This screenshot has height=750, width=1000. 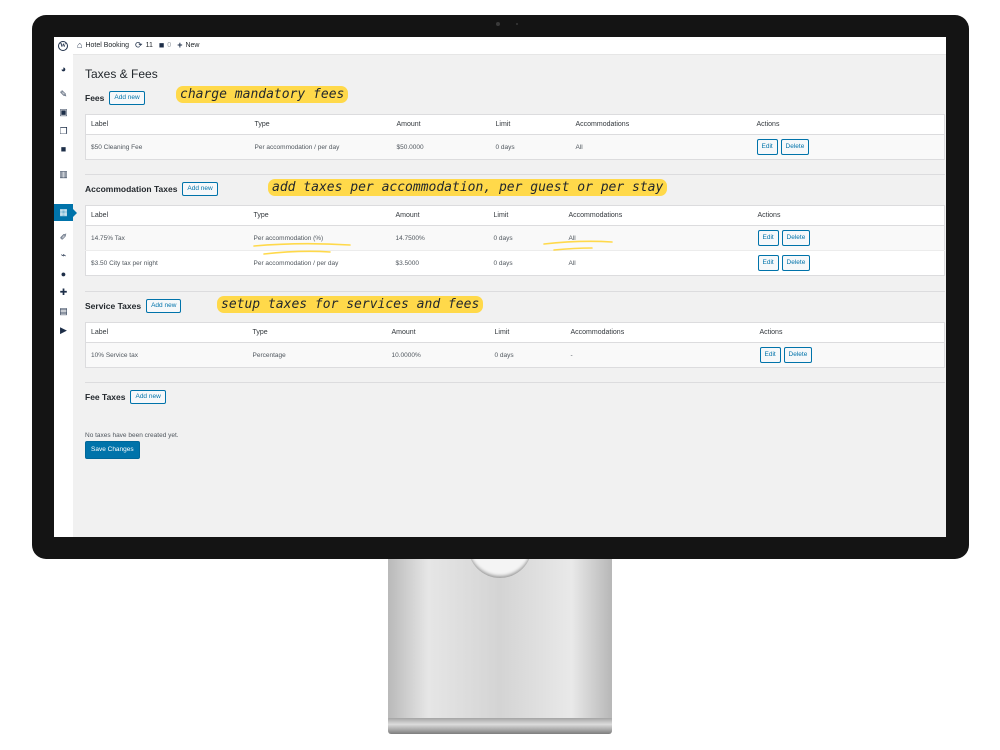 I want to click on row-label: 14.75% Tax, so click(x=167, y=238).